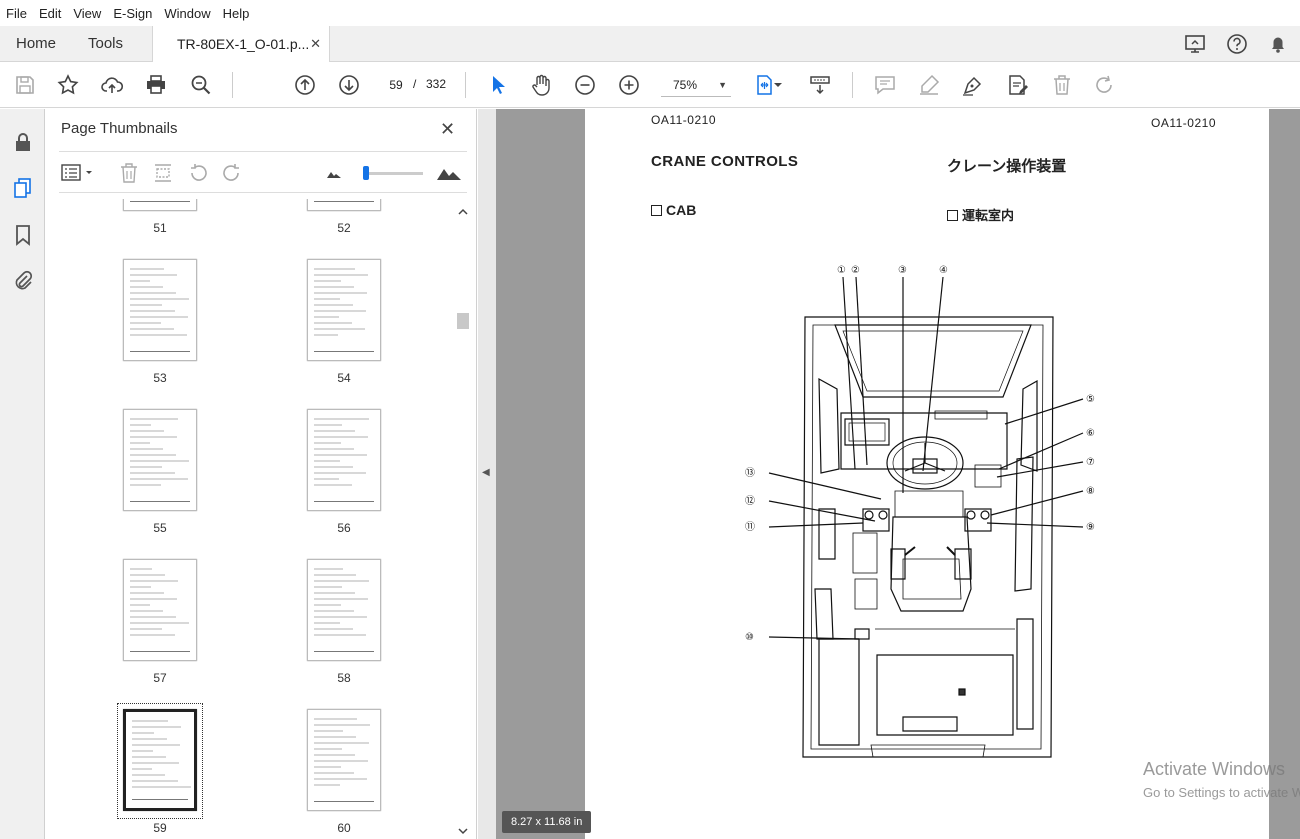  Describe the element at coordinates (87, 13) in the screenshot. I see `menu-view: View` at that location.